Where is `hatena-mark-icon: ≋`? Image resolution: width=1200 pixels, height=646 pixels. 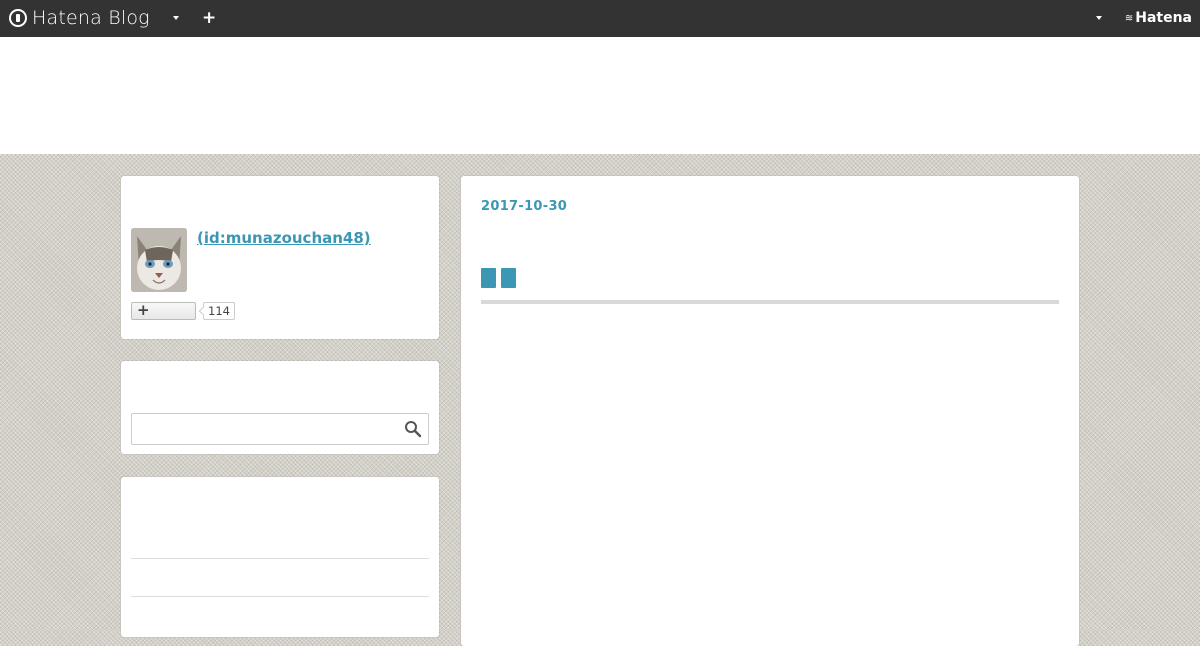
hatena-mark-icon: ≋ is located at coordinates (1128, 18).